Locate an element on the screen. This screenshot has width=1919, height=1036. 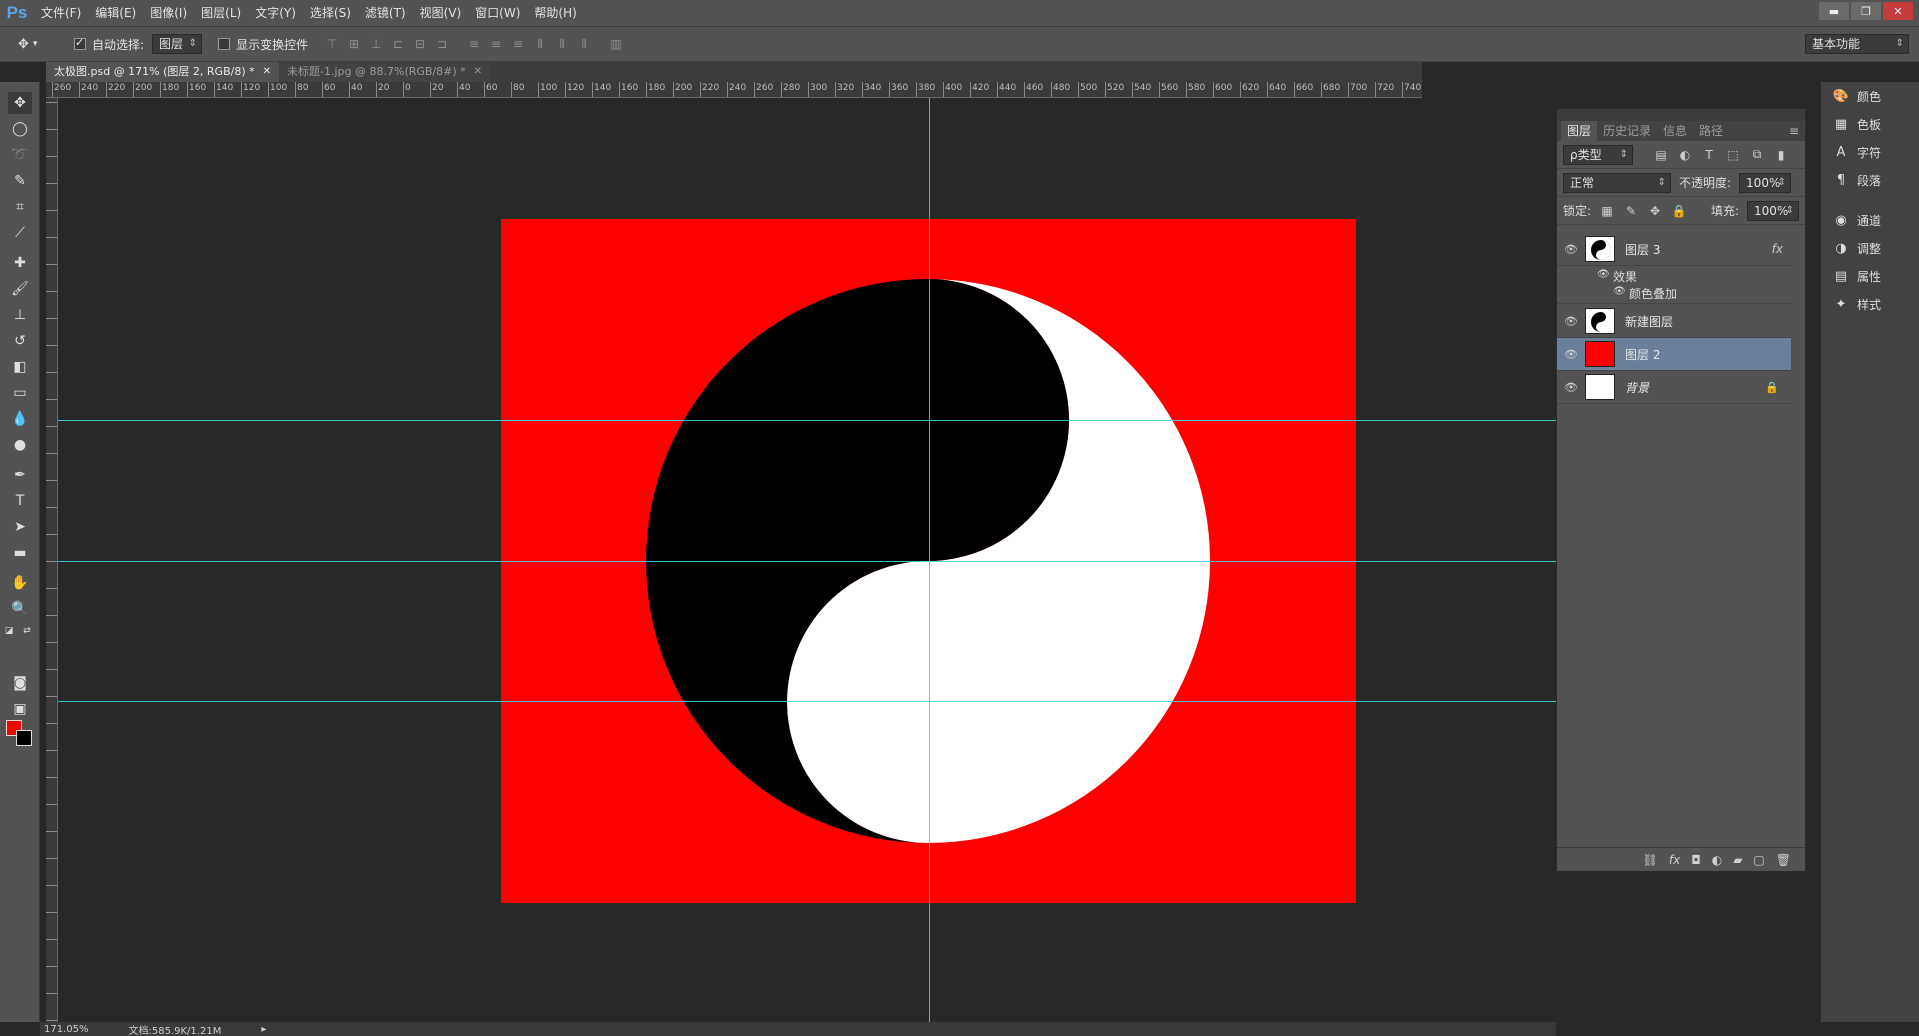
tab-paths: 路径 is located at coordinates (1711, 131).